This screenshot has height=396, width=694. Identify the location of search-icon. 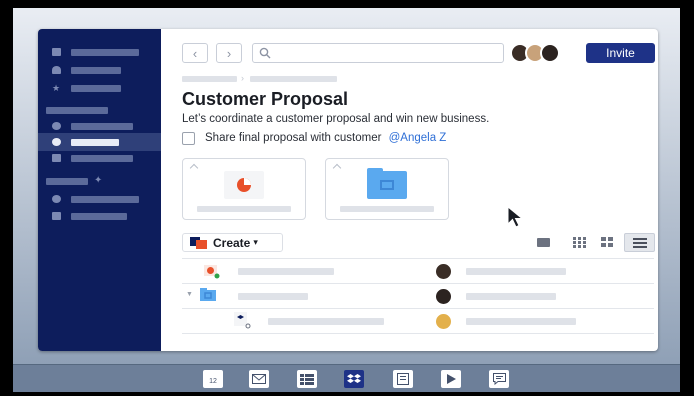
(265, 53).